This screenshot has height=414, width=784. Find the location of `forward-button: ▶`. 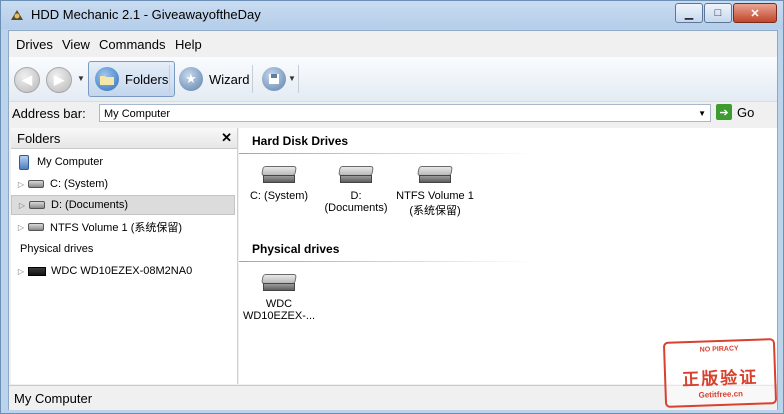

forward-button: ▶ is located at coordinates (59, 80).